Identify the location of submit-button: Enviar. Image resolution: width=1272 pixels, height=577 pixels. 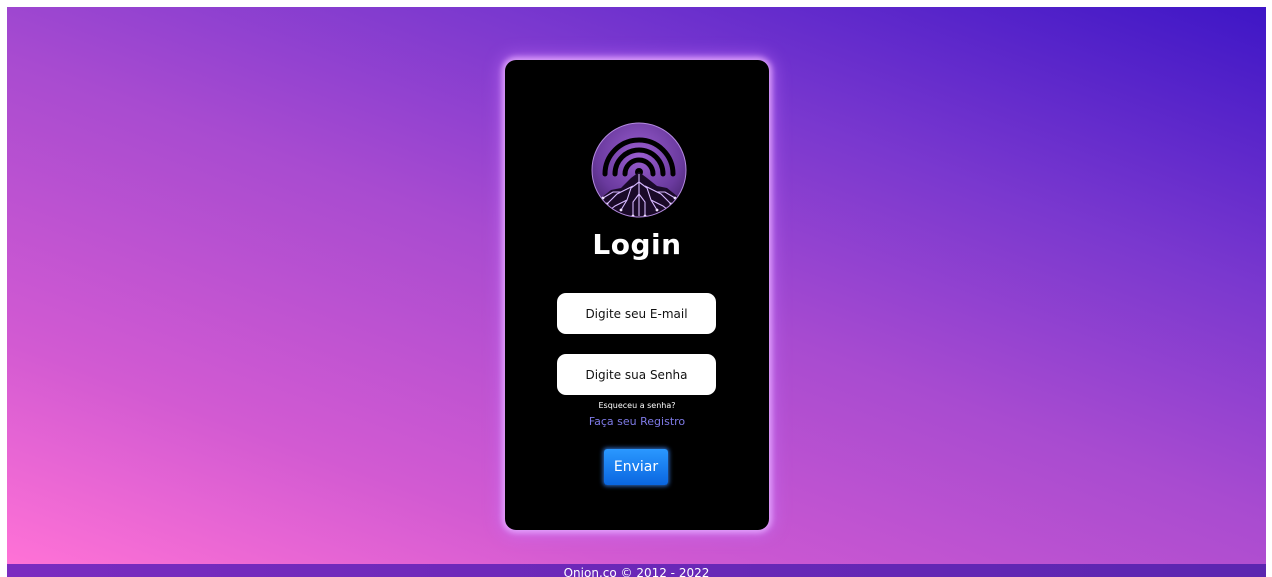
(636, 467).